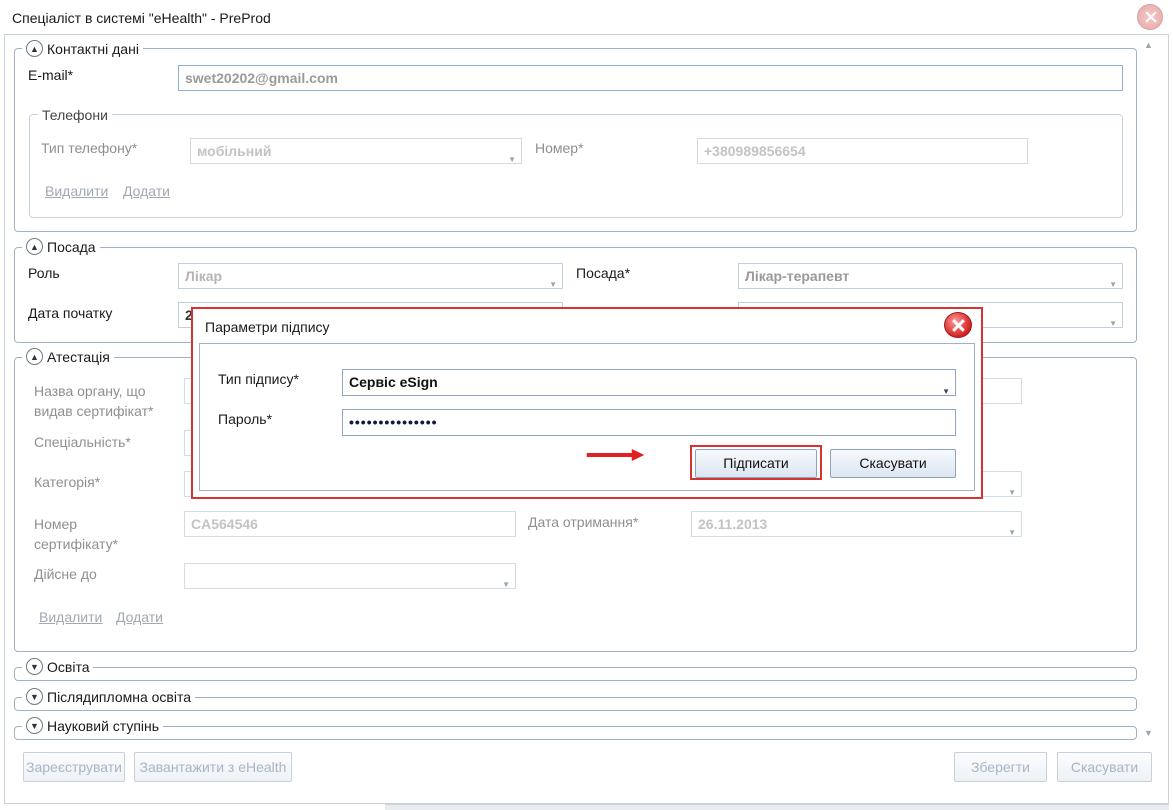  Describe the element at coordinates (583, 522) in the screenshot. I see `received-date-label: Дата отримання*` at that location.